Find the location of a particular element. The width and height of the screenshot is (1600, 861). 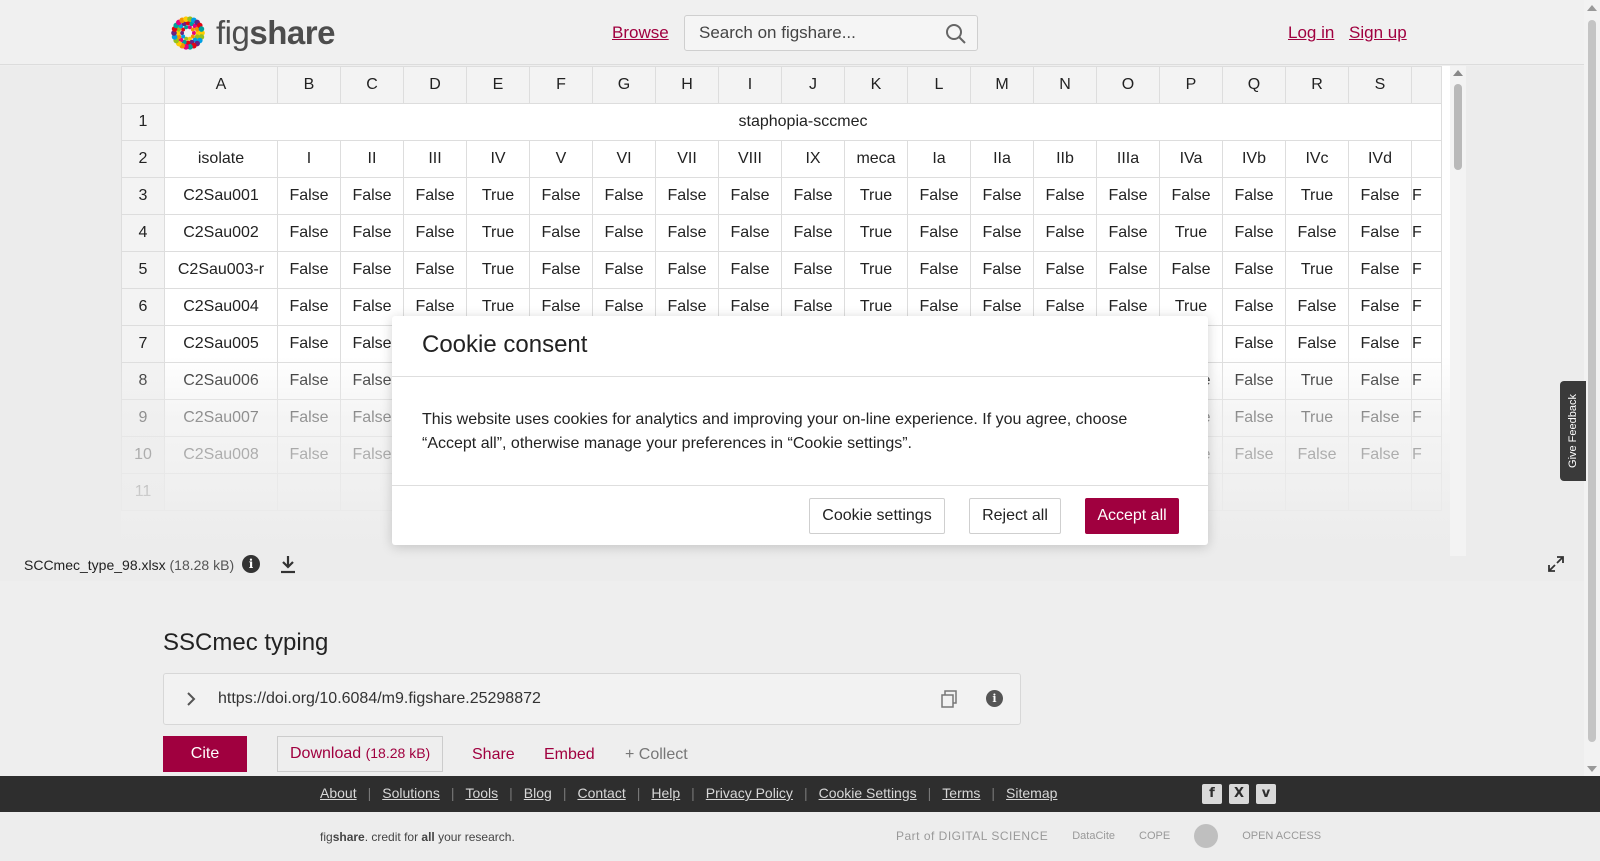

row-header: 9 is located at coordinates (143, 418).